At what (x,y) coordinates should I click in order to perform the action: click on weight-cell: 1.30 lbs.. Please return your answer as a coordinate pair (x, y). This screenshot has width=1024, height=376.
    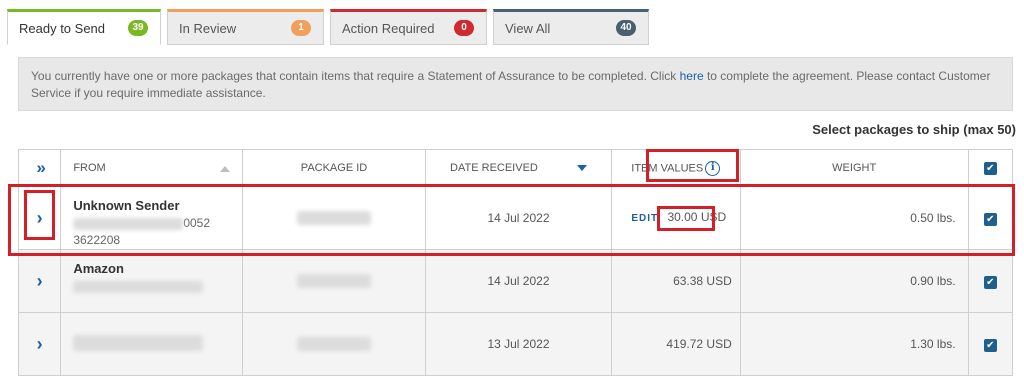
    Looking at the image, I should click on (854, 344).